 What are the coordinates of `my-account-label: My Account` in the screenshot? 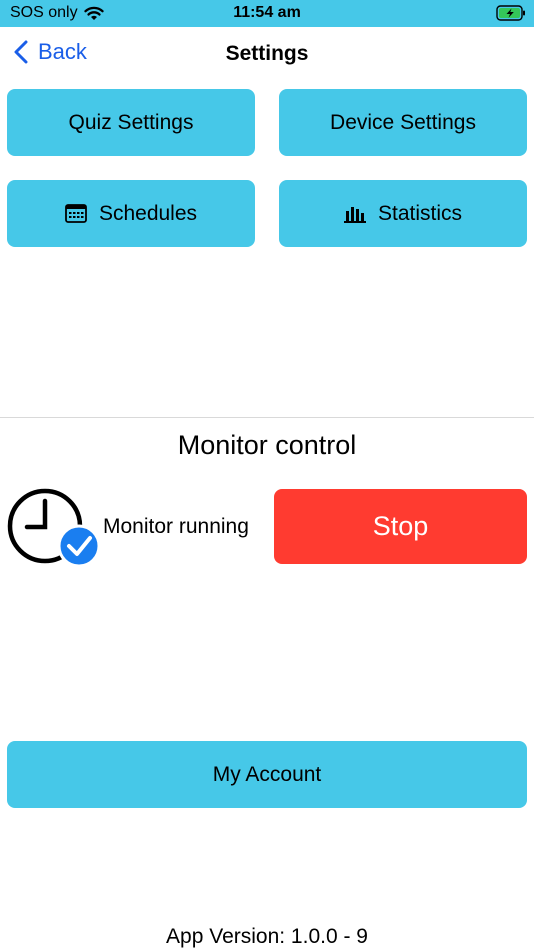 It's located at (267, 774).